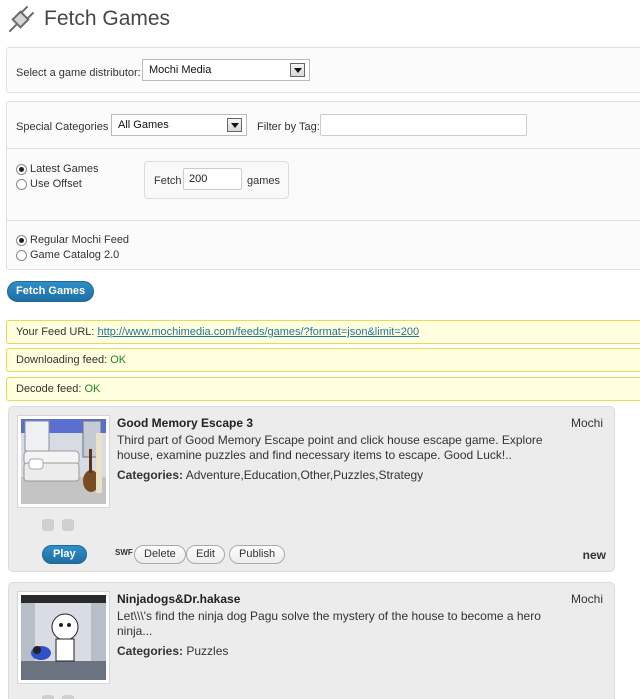 This screenshot has height=699, width=640. Describe the element at coordinates (92, 389) in the screenshot. I see `decode-status: OK` at that location.